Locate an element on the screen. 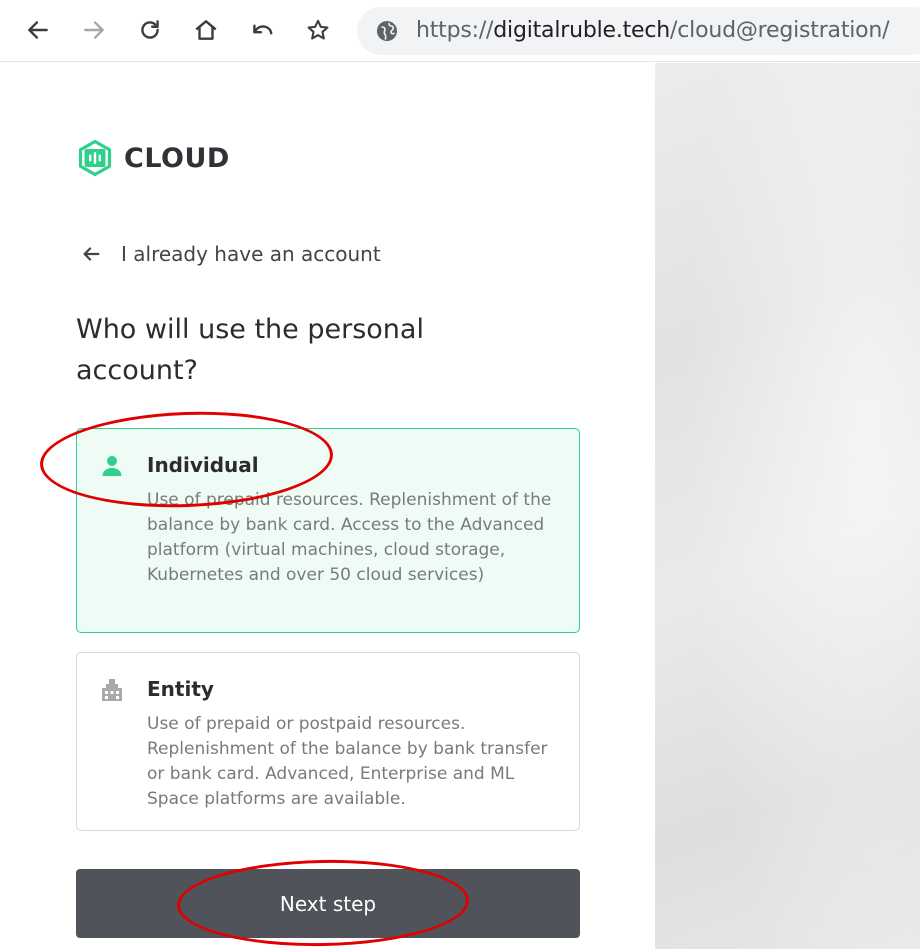 The width and height of the screenshot is (920, 949). star-icon is located at coordinates (318, 30).